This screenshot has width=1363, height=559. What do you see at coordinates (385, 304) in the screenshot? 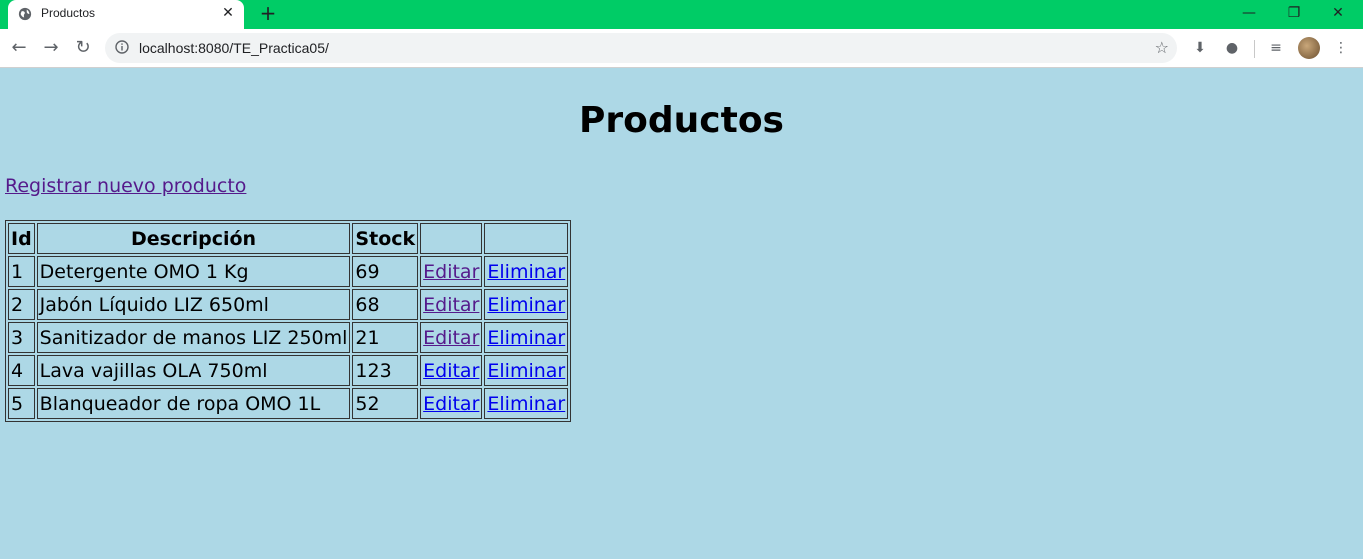
I see `cell-stock: 68` at bounding box center [385, 304].